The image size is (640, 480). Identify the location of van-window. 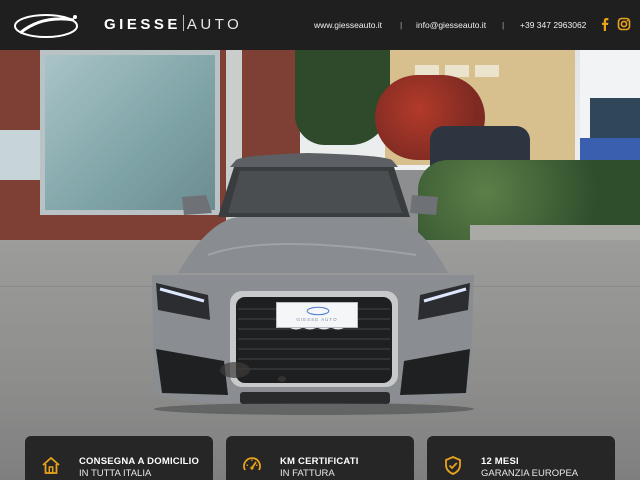
(615, 118).